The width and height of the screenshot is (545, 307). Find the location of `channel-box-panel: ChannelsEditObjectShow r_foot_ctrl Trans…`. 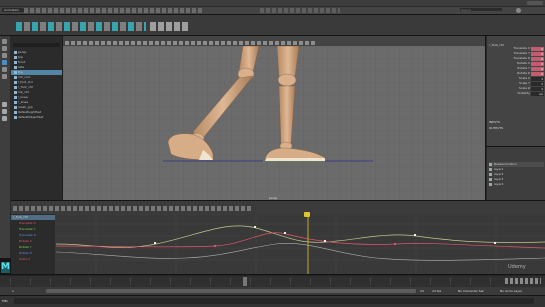

channel-box-panel: ChannelsEditObjectShow r_foot_ctrl Trans… is located at coordinates (515, 91).